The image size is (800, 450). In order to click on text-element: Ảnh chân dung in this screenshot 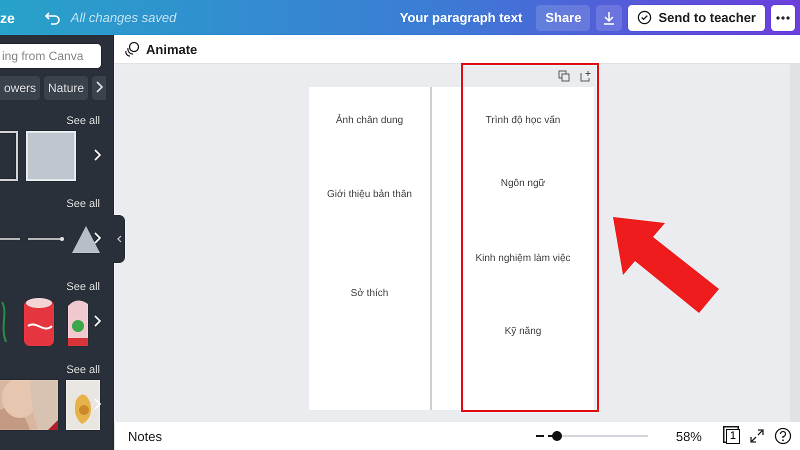, I will do `click(369, 120)`.